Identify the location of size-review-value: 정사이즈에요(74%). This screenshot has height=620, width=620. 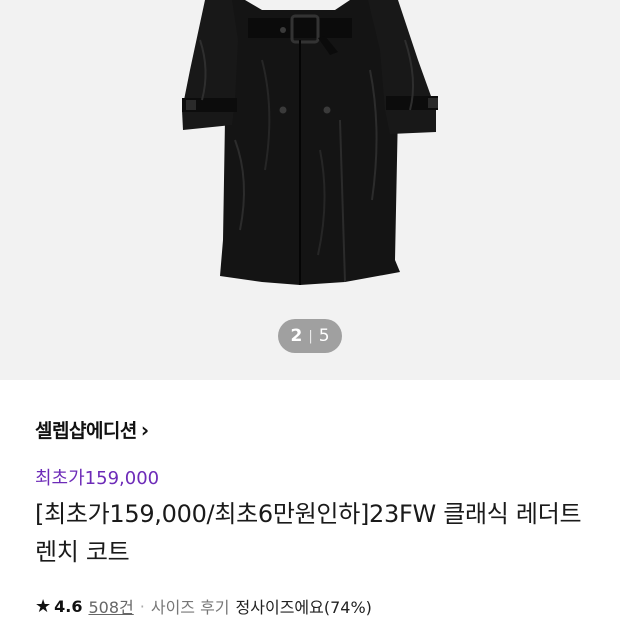
(303, 607).